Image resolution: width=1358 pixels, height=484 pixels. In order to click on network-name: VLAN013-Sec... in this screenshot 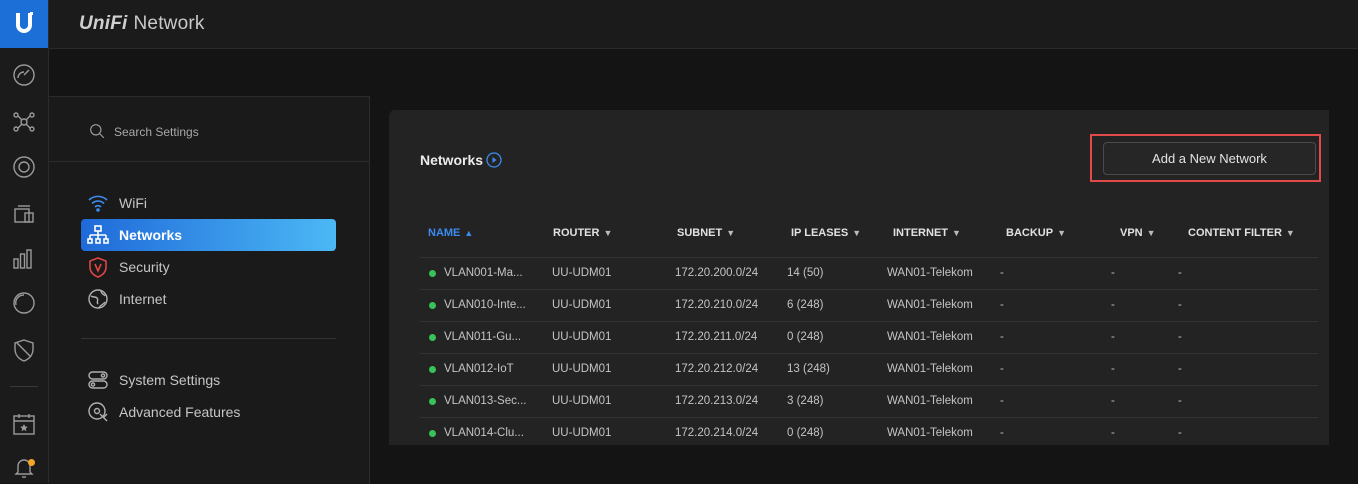, I will do `click(485, 401)`.